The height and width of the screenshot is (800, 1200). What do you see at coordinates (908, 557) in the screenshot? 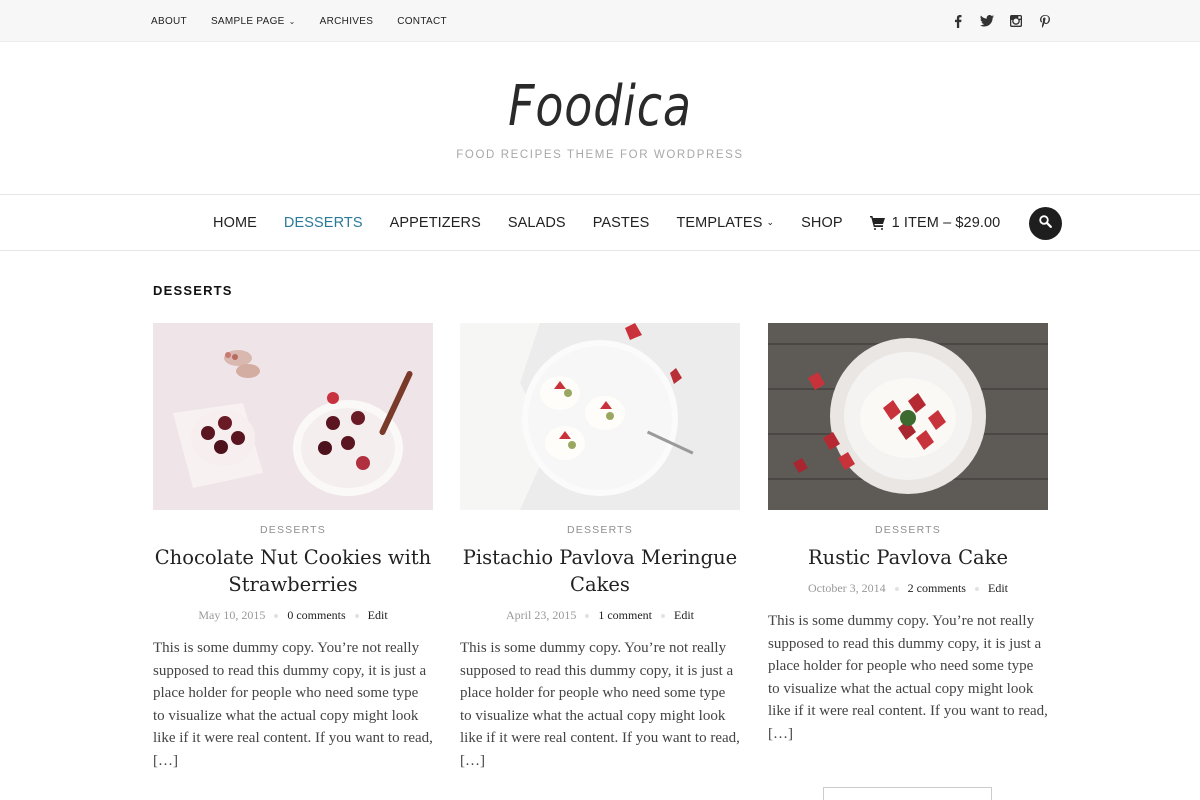
I see `post-title: Rustic Pavlova Cake` at bounding box center [908, 557].